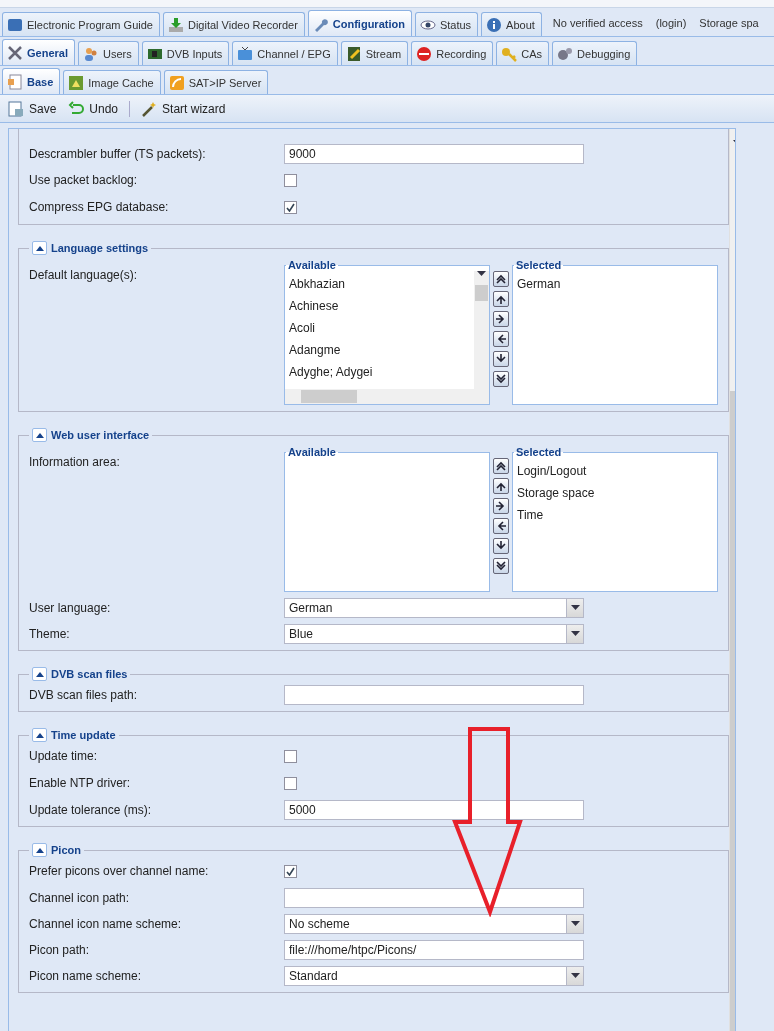  Describe the element at coordinates (387, 396) in the screenshot. I see `horizontal-scrollbar` at that location.